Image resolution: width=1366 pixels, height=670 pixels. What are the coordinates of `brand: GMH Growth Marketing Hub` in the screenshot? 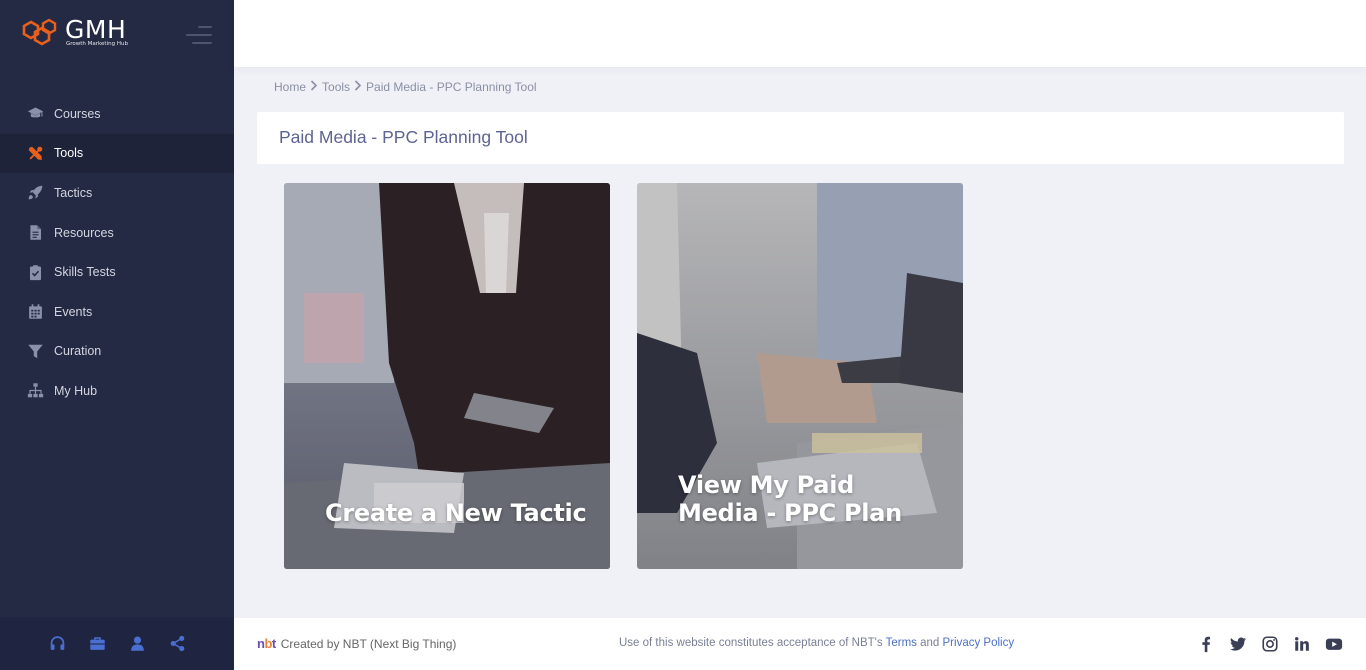 It's located at (117, 35).